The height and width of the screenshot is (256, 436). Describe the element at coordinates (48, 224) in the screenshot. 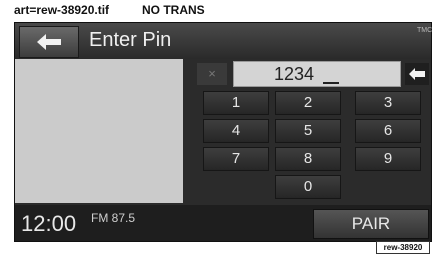

I see `clock: 12:00` at that location.